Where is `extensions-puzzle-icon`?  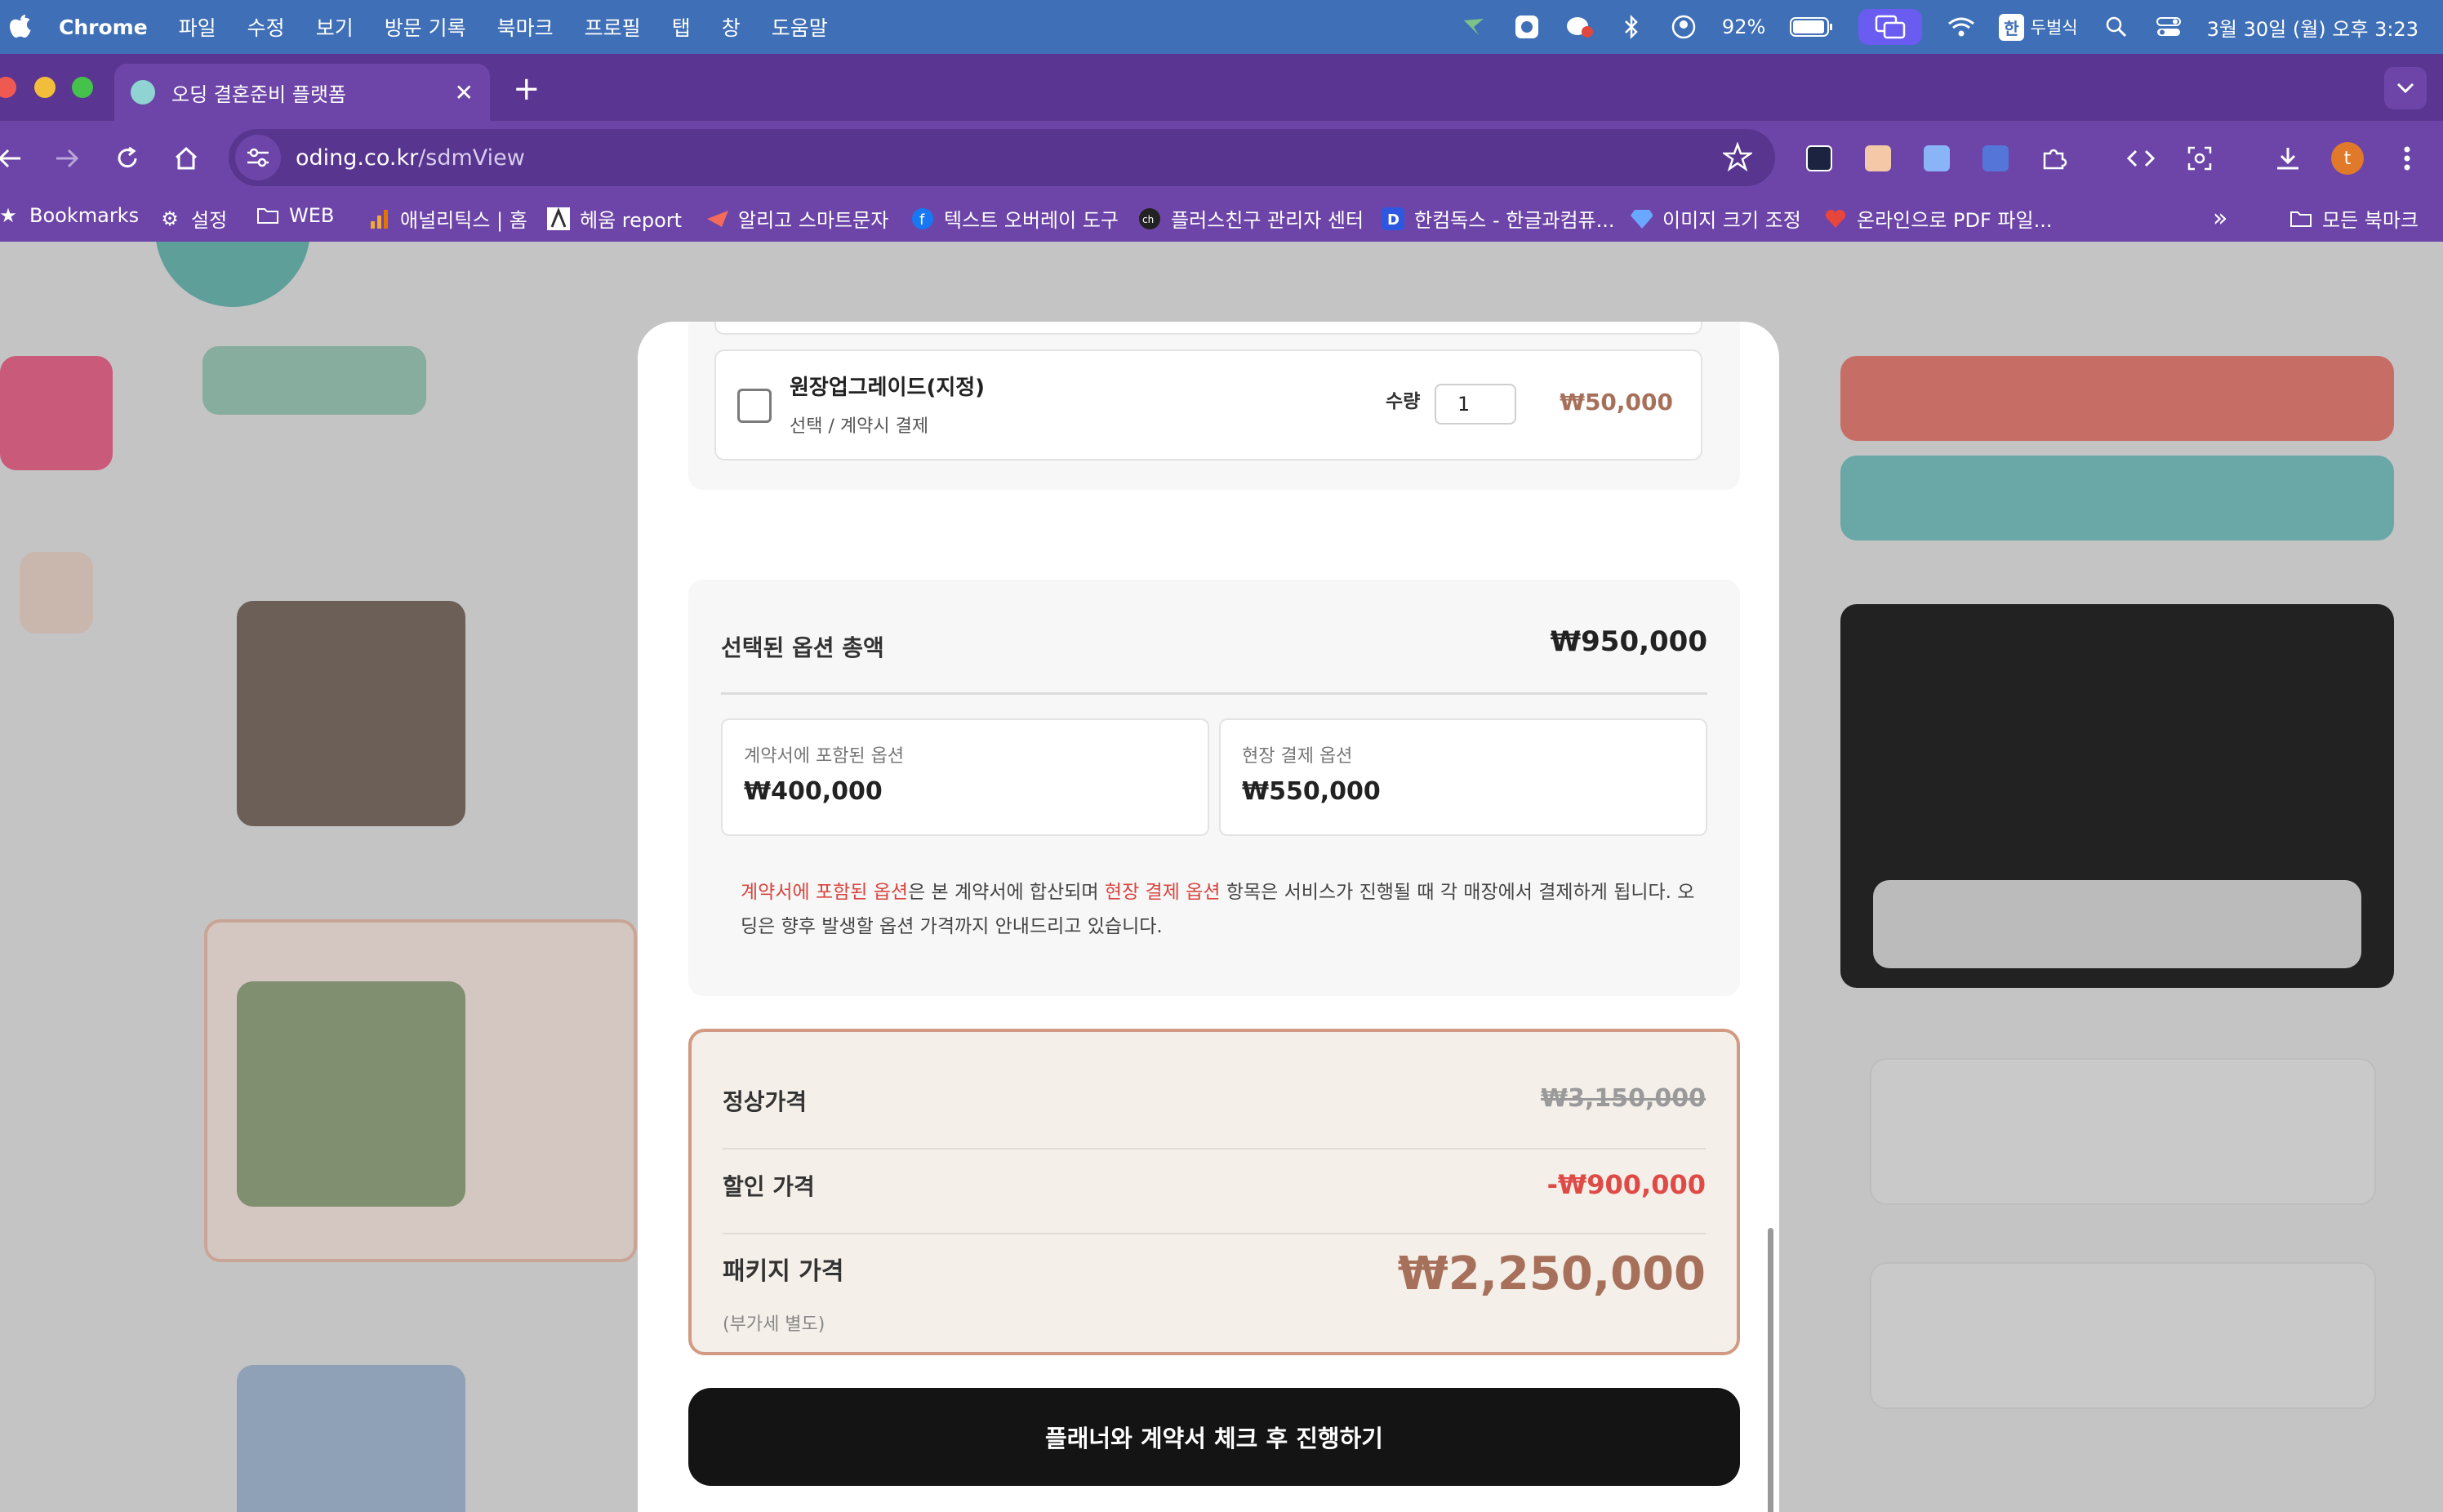
extensions-puzzle-icon is located at coordinates (2054, 158).